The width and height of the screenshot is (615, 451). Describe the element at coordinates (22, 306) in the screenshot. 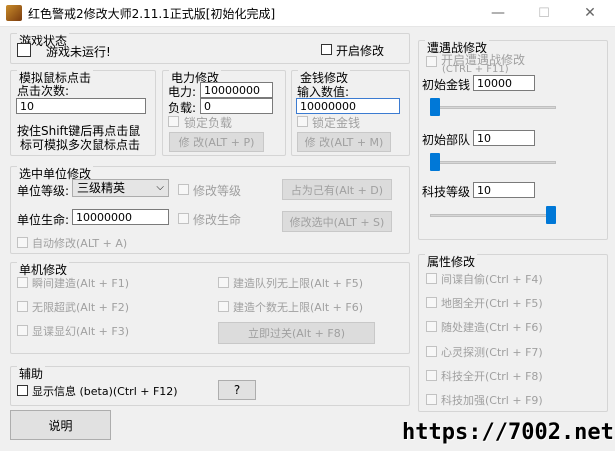

I see `unlimited-super-checkbox` at that location.